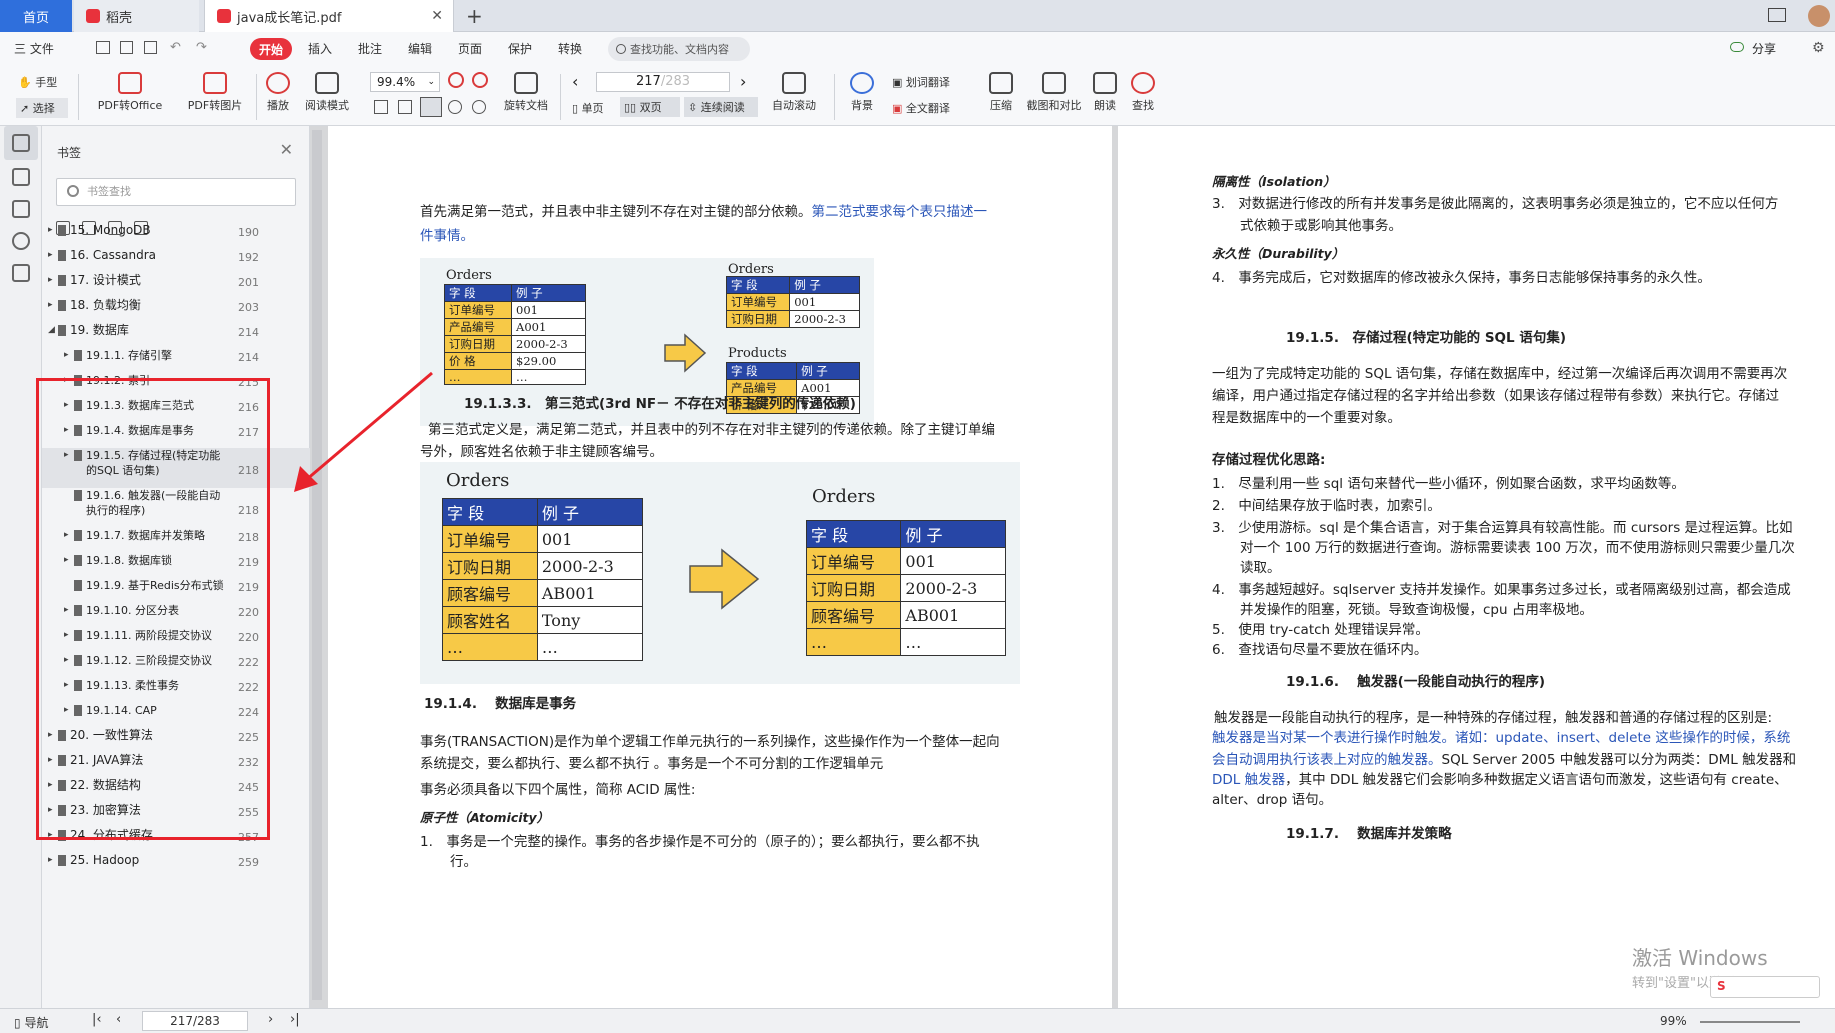 This screenshot has height=1033, width=1835. I want to click on bookmark-item: ▸ 25. Hadoop 259, so click(176, 865).